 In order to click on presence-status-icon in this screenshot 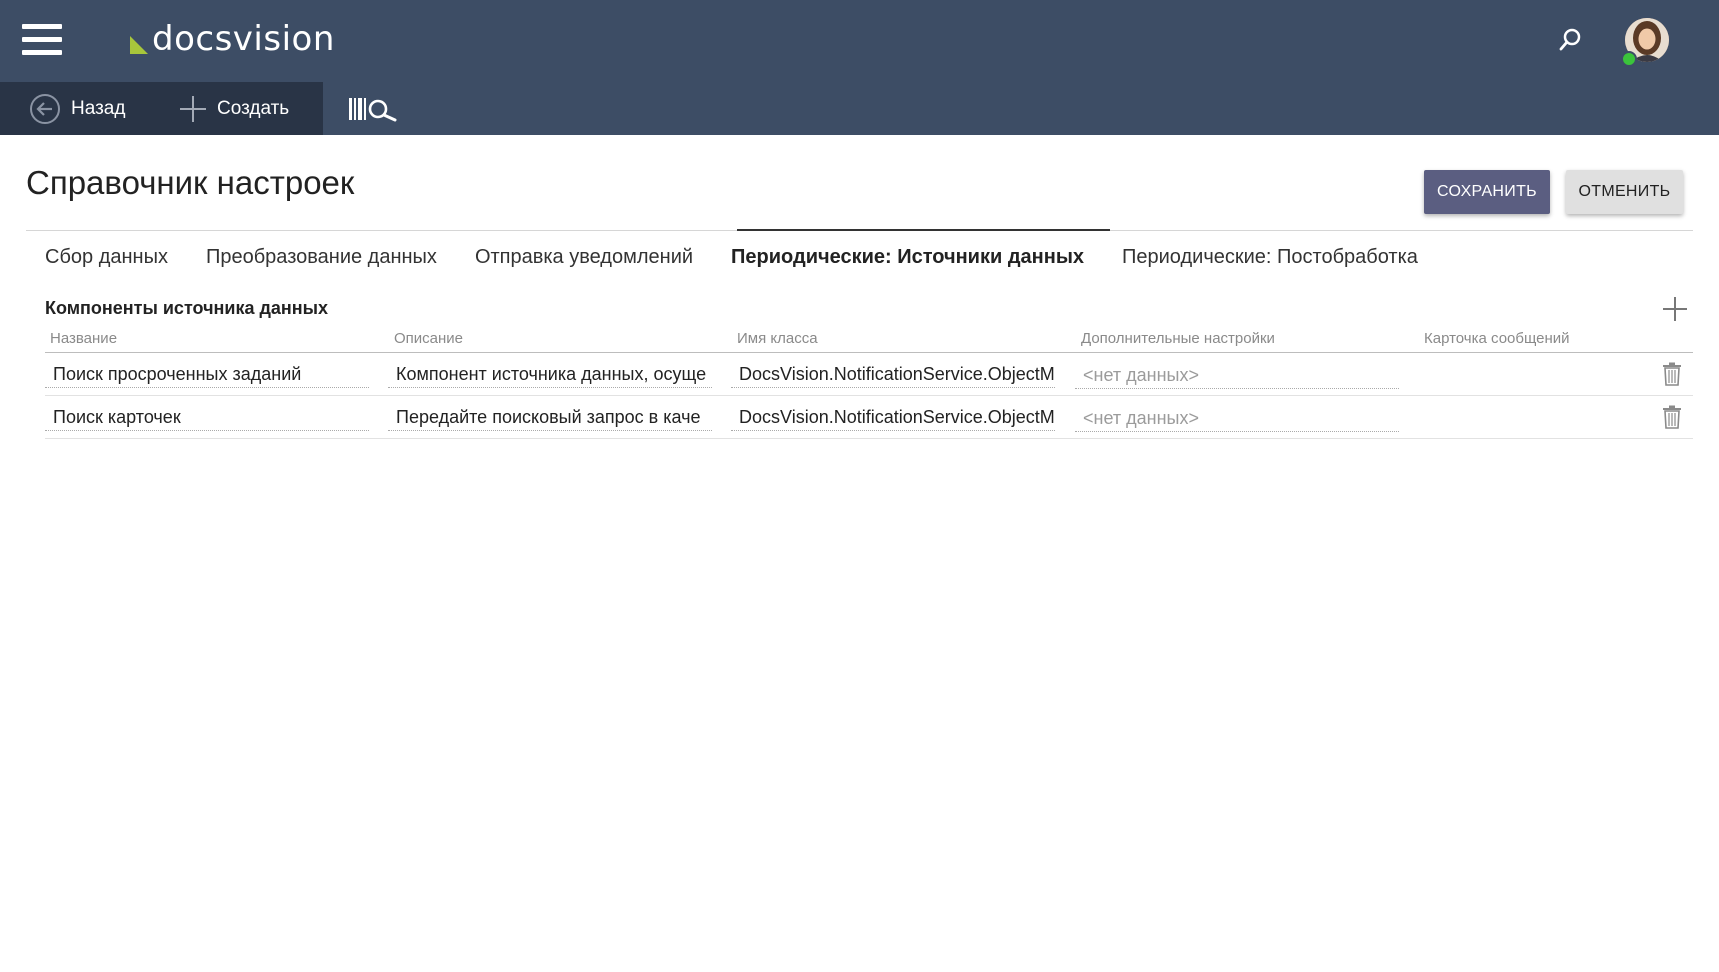, I will do `click(1629, 59)`.